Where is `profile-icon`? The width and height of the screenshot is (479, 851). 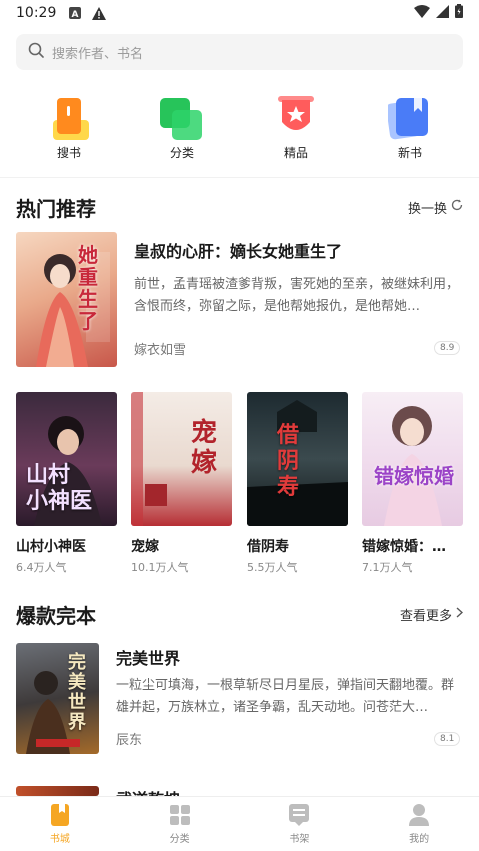
profile-icon is located at coordinates (419, 814).